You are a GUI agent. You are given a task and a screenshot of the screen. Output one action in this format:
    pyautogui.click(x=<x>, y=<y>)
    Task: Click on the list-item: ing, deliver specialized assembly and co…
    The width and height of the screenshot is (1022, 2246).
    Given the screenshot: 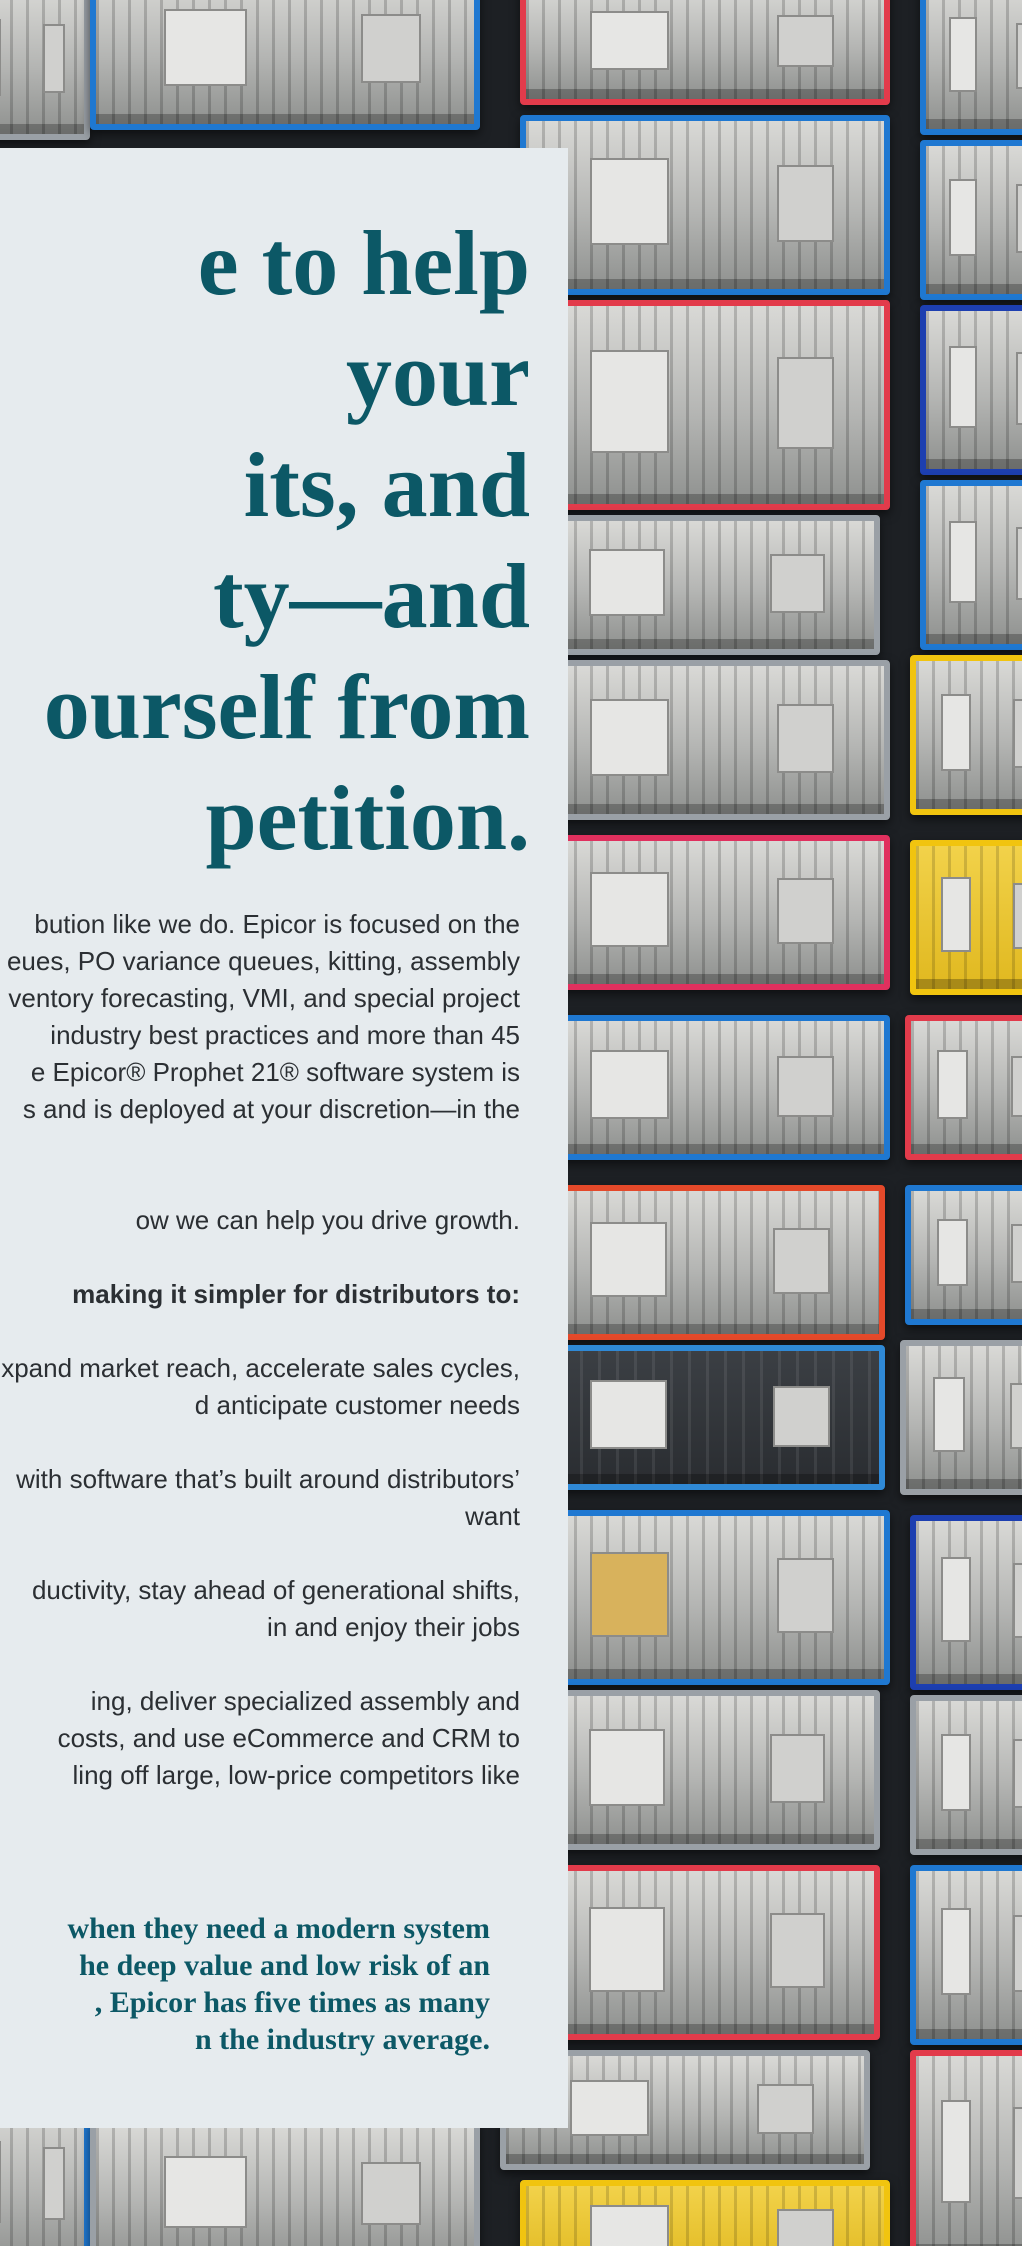 What is the action you would take?
    pyautogui.click(x=260, y=1738)
    